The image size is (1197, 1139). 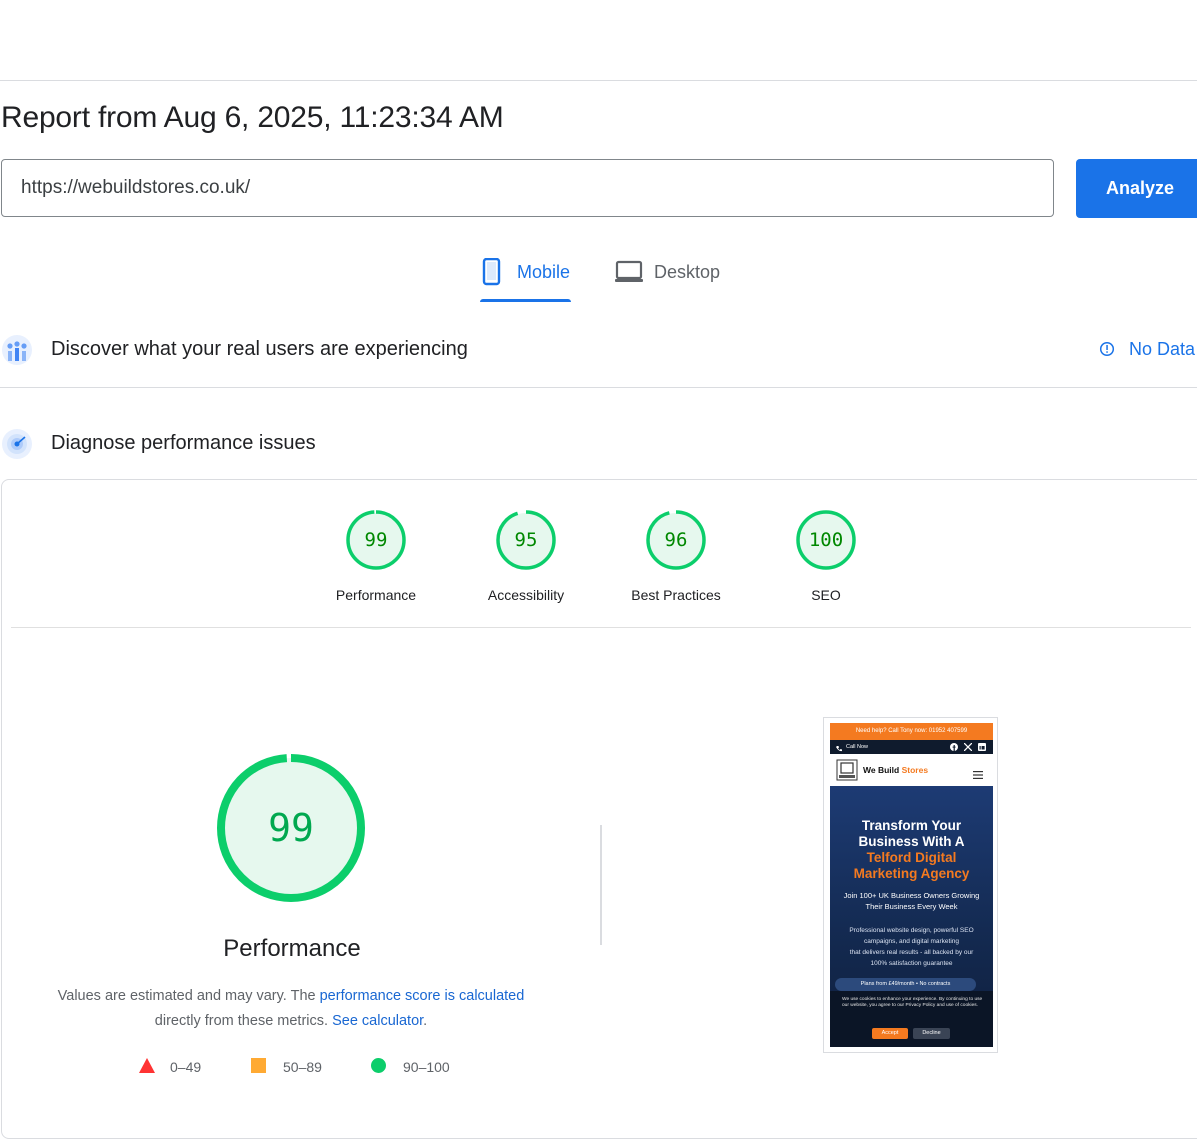 I want to click on legend-range: 50–89, so click(x=302, y=1067).